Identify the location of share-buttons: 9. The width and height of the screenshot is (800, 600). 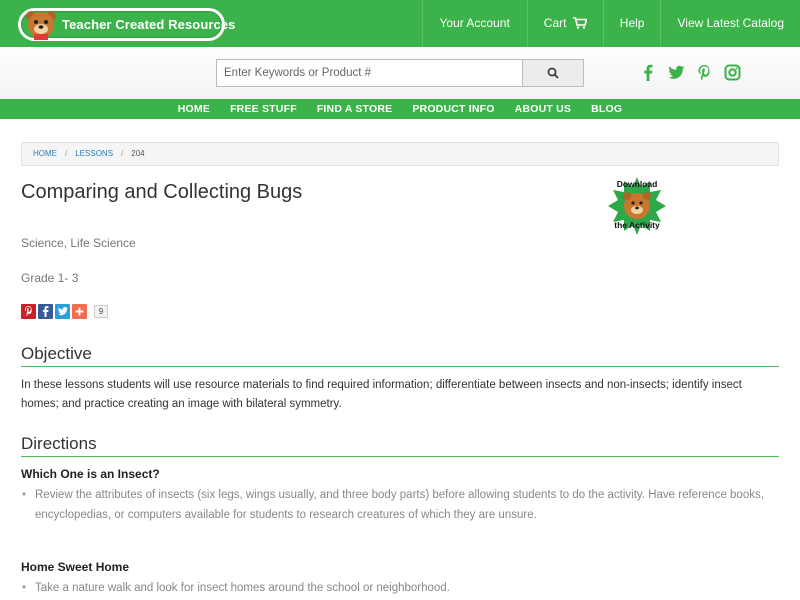
(64, 311).